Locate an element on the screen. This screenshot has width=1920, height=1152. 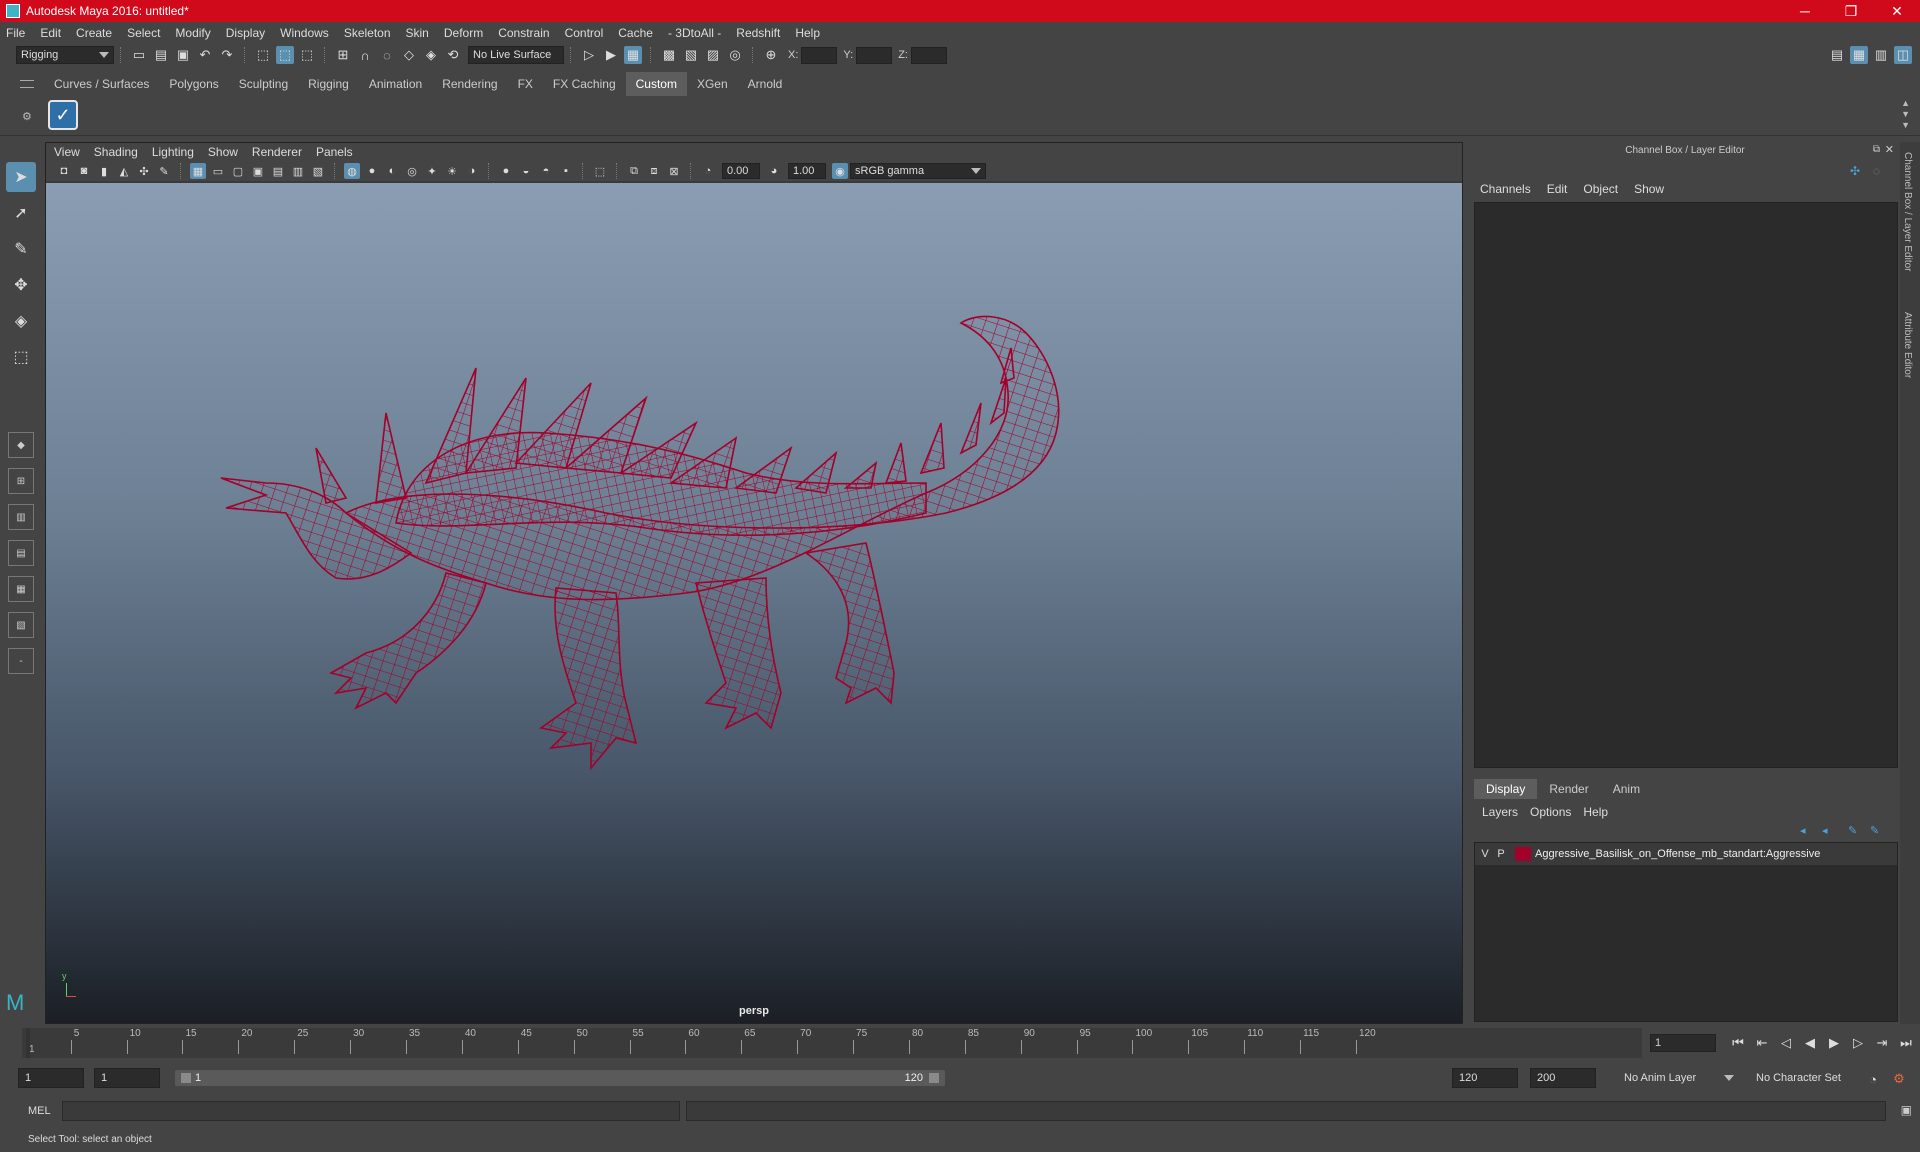
menu-deform: Deform is located at coordinates (463, 33).